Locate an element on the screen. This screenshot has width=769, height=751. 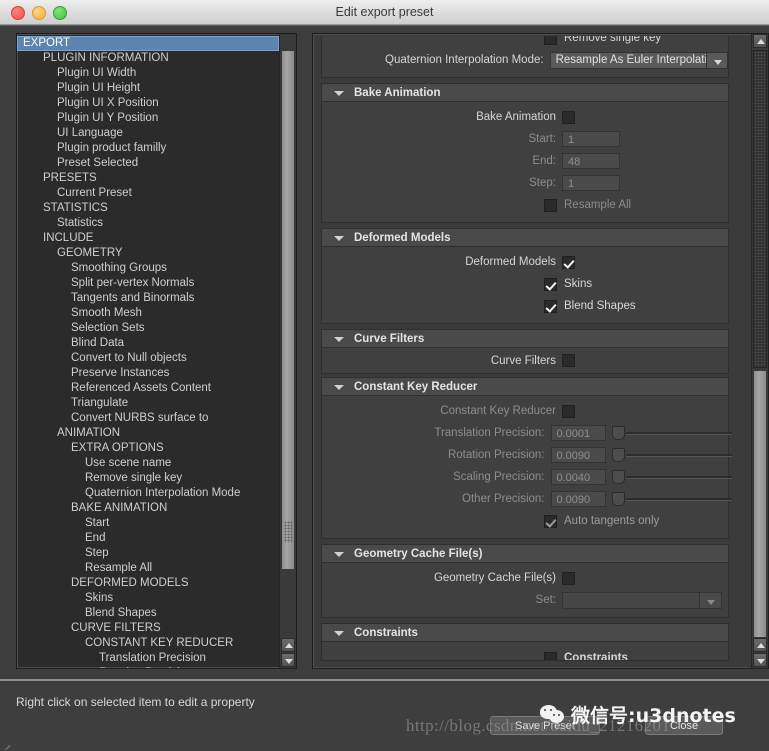
tree-item: Convert to Null objects is located at coordinates (148, 358).